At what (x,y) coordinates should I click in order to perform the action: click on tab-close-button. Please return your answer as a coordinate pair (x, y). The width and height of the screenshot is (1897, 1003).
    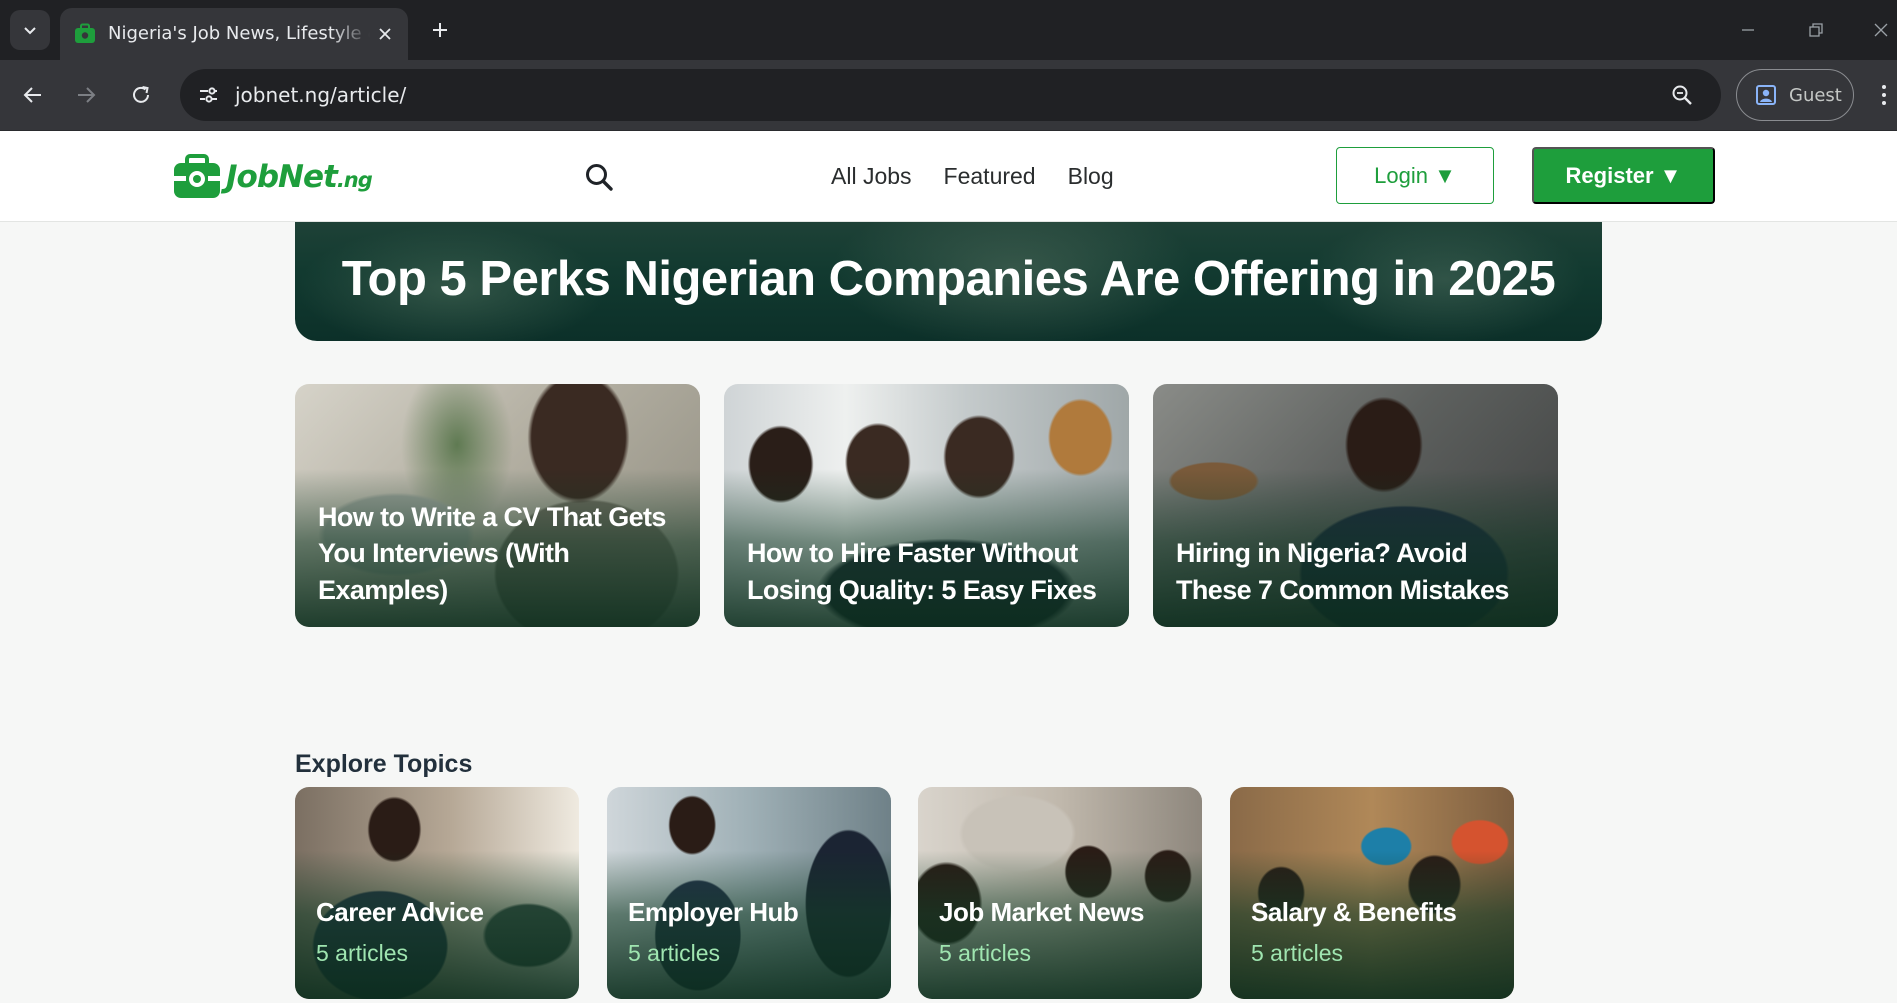
    Looking at the image, I should click on (385, 34).